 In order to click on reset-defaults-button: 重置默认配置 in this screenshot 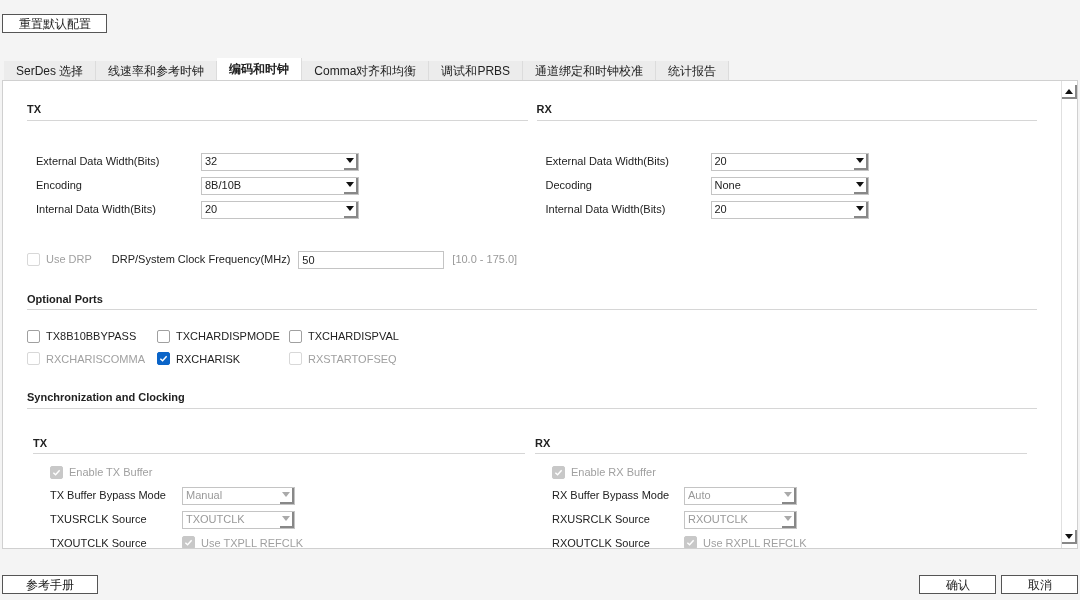, I will do `click(54, 23)`.